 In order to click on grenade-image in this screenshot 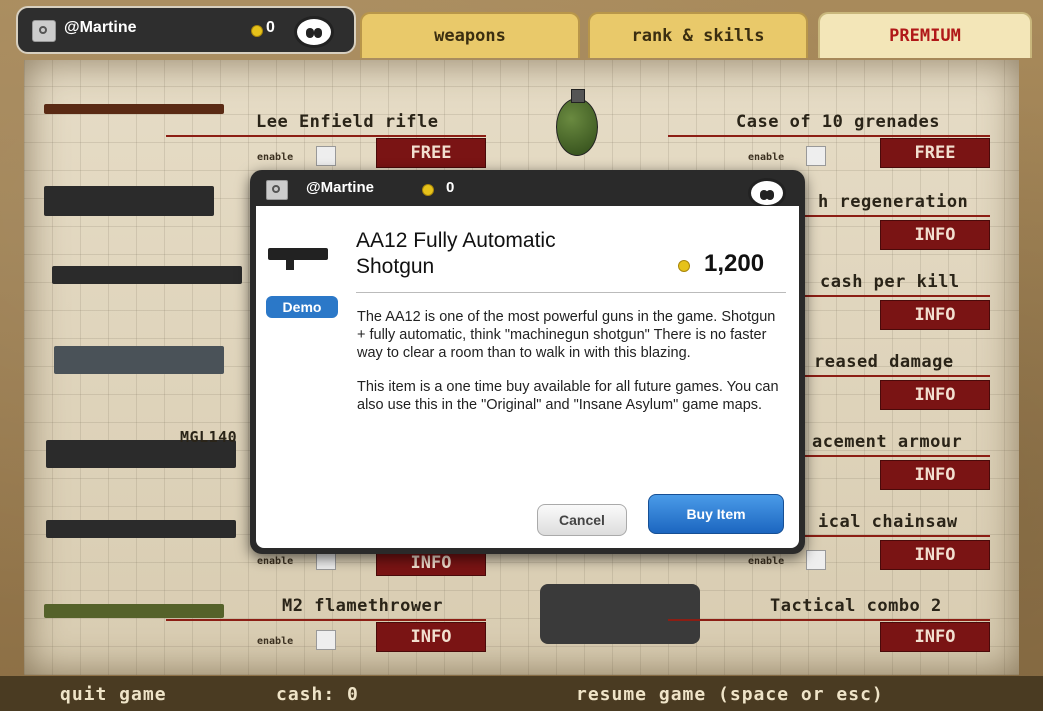, I will do `click(577, 122)`.